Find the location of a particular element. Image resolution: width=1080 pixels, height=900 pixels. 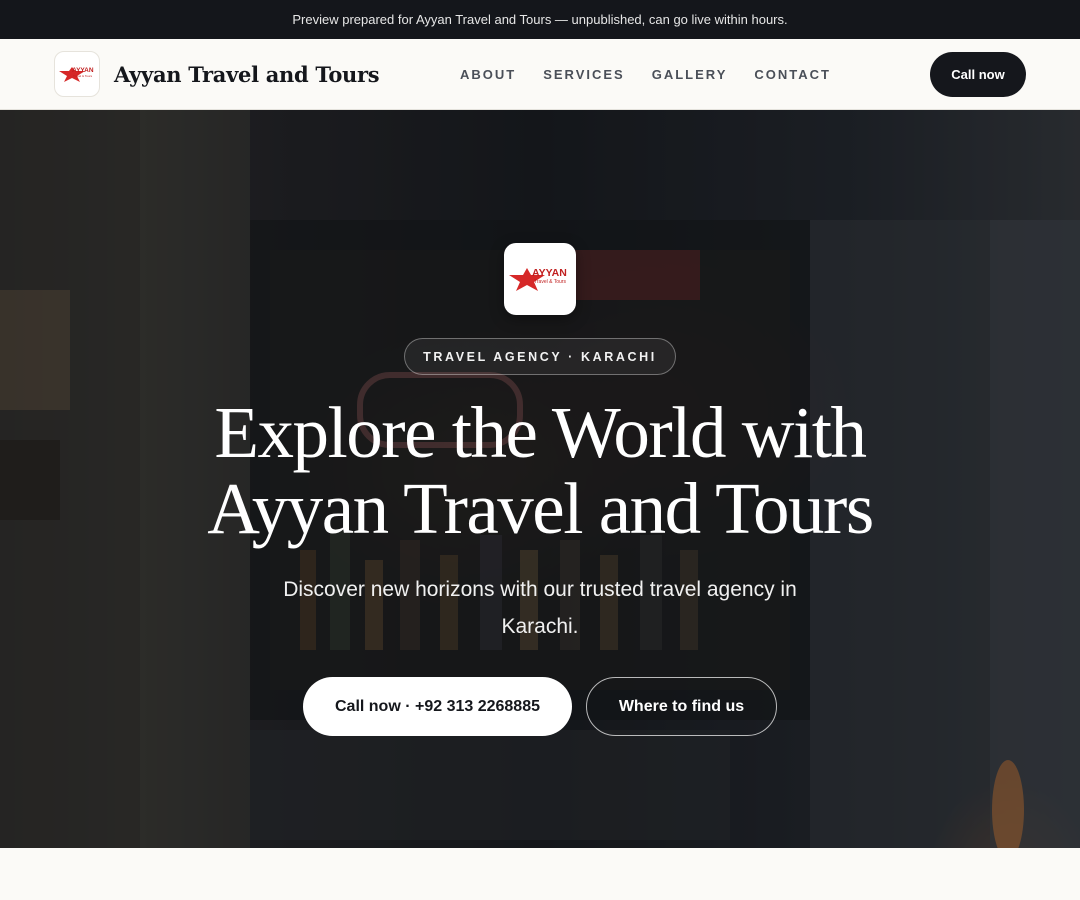

hero-logo: AYYAN Travel & Tours is located at coordinates (540, 279).